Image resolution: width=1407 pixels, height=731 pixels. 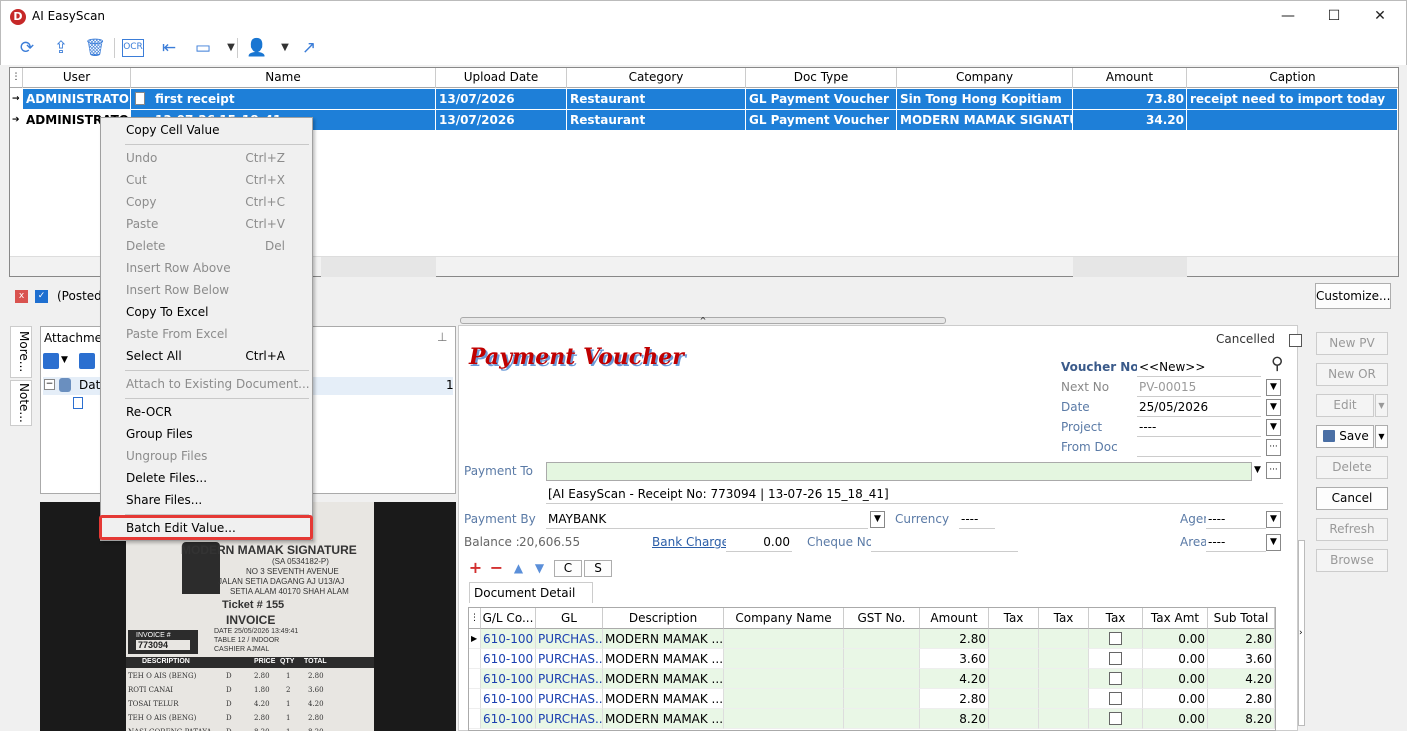 I want to click on agent-field: ----, so click(x=1236, y=519).